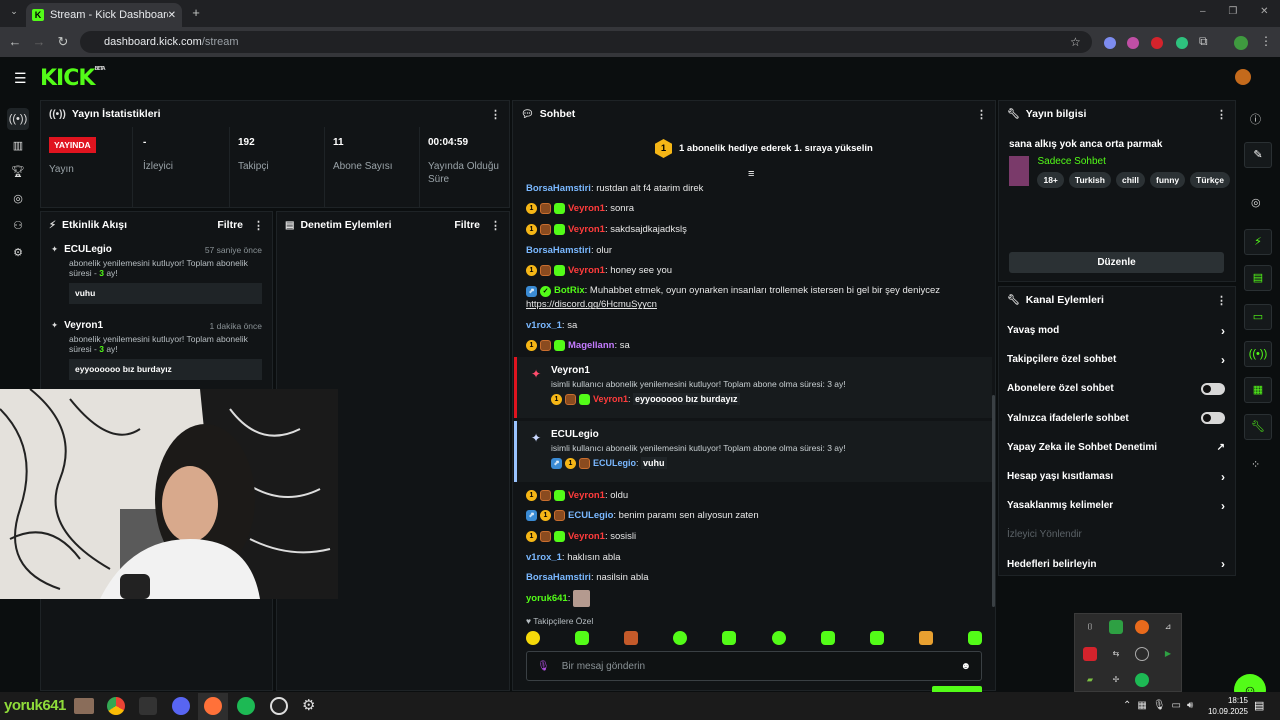  What do you see at coordinates (1243, 77) in the screenshot?
I see `user-avatar` at bounding box center [1243, 77].